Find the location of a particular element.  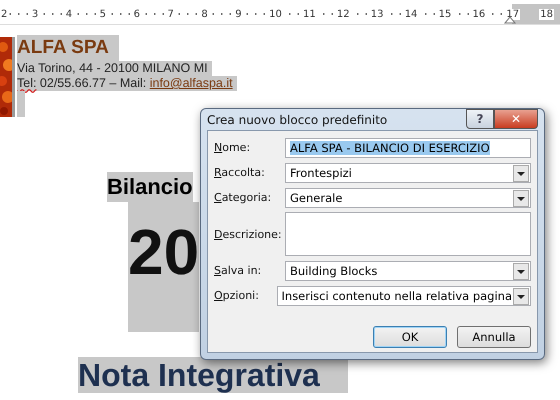

ruler-number: 15 is located at coordinates (445, 14).